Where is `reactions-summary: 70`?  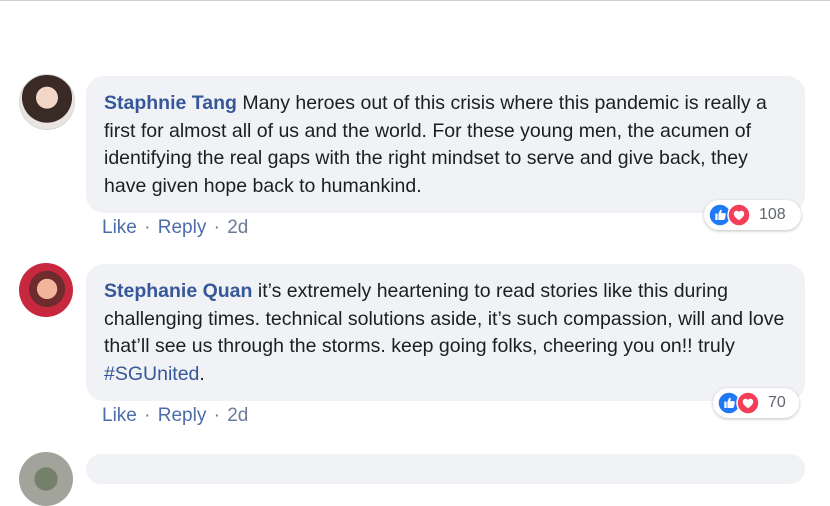 reactions-summary: 70 is located at coordinates (756, 403).